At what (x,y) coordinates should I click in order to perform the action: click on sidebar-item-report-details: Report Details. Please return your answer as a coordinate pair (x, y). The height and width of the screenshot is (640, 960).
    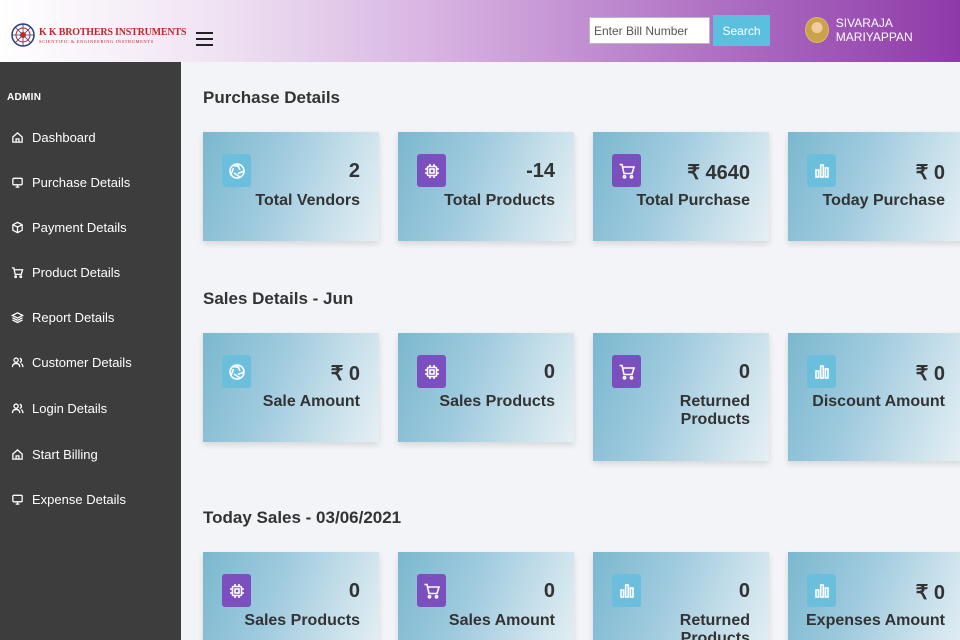
    Looking at the image, I should click on (62, 317).